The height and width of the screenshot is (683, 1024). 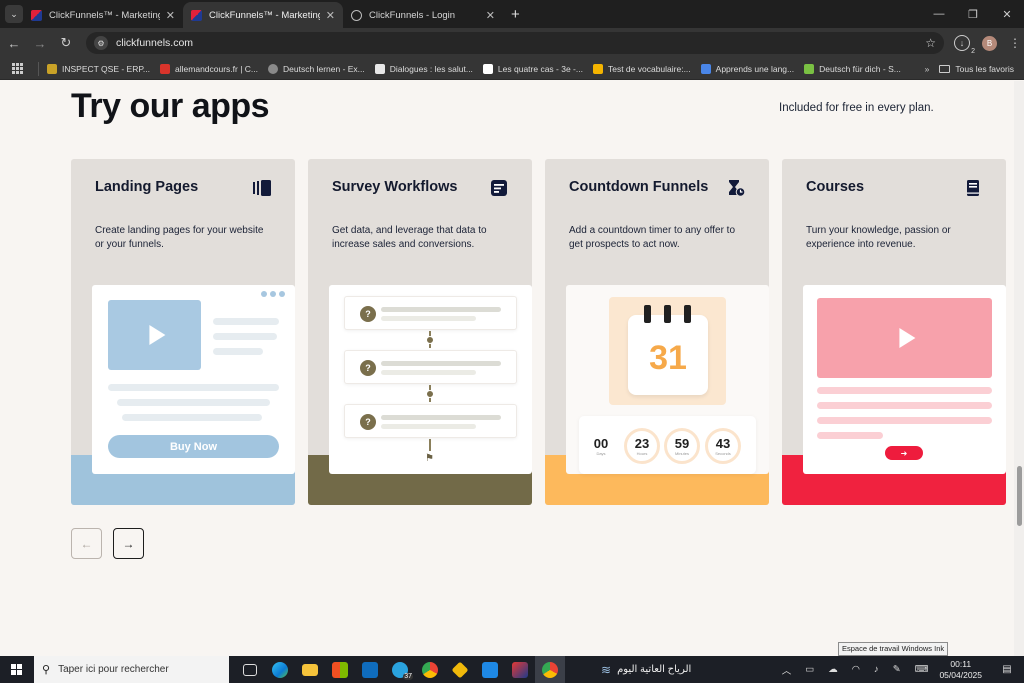 I want to click on survey-preview: ? ? ? ⚑, so click(x=430, y=379).